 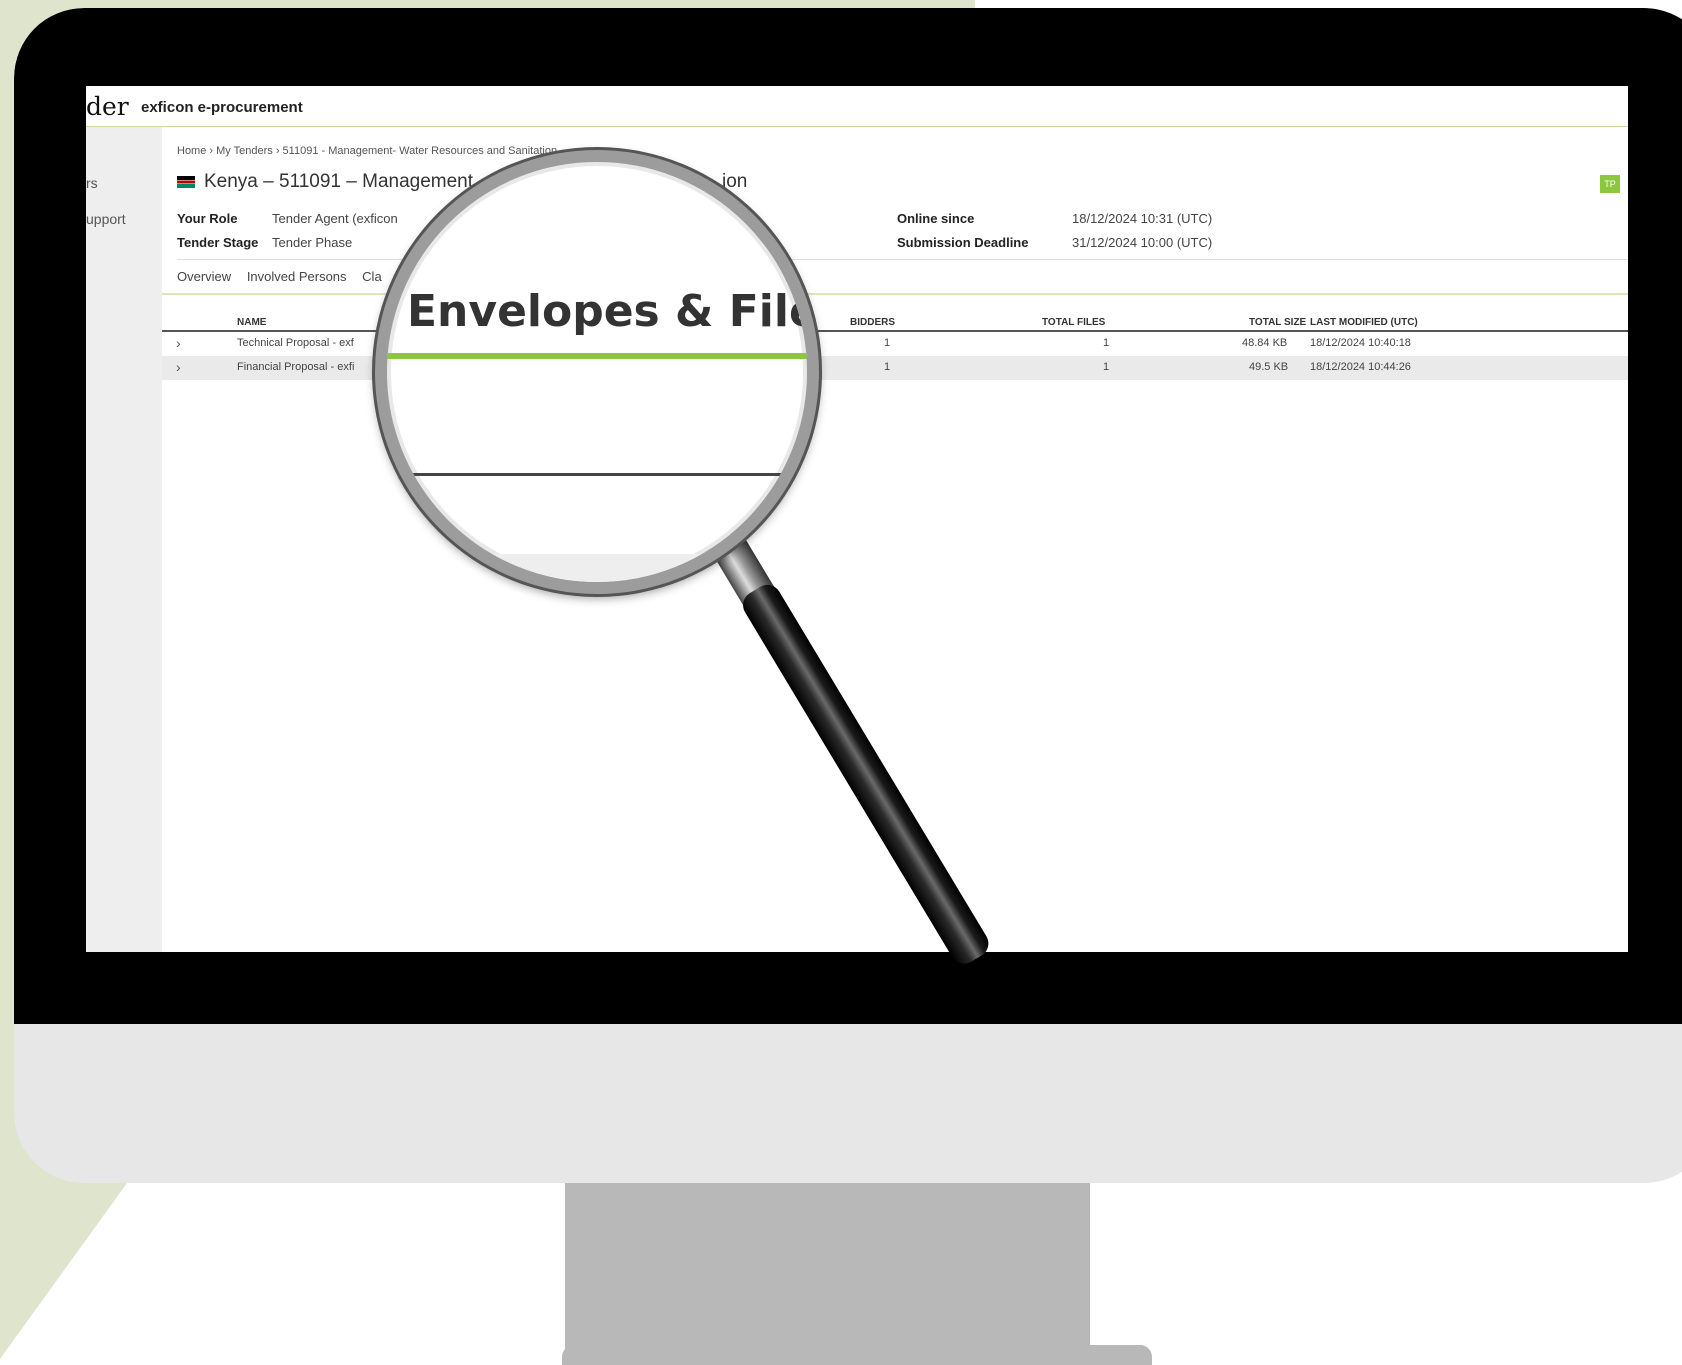 What do you see at coordinates (106, 219) in the screenshot?
I see `sidebar-item-support: upport` at bounding box center [106, 219].